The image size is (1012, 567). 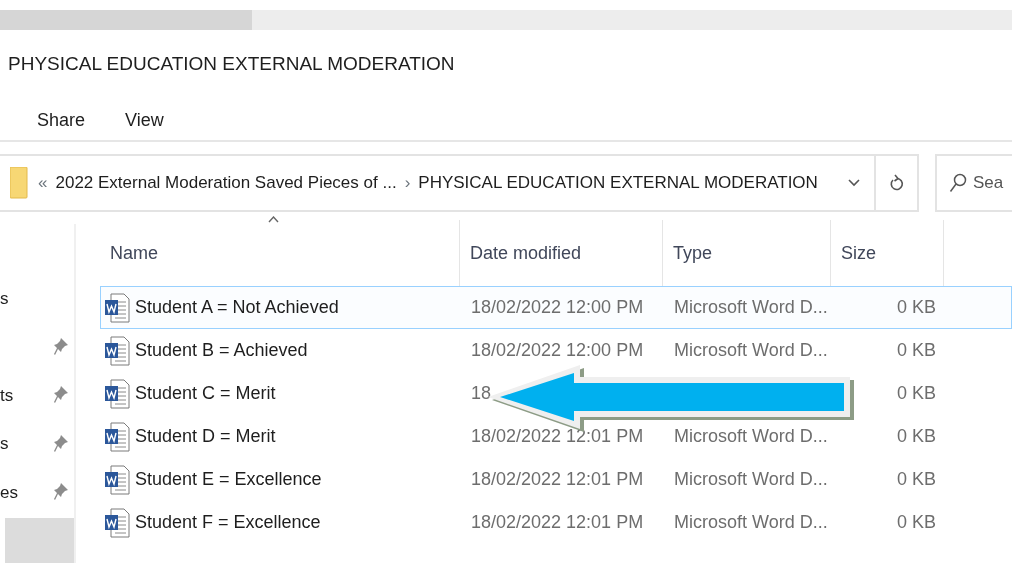 I want to click on nav-item: es, so click(x=9, y=492).